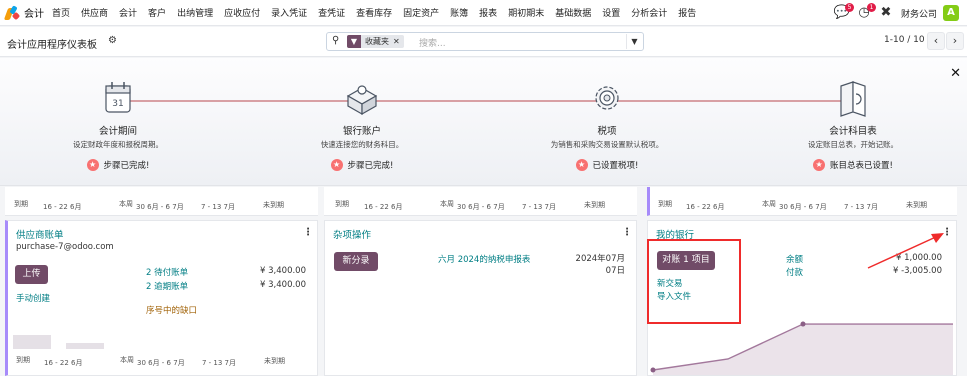  What do you see at coordinates (904, 40) in the screenshot?
I see `pager-value: 1-10 / 10` at bounding box center [904, 40].